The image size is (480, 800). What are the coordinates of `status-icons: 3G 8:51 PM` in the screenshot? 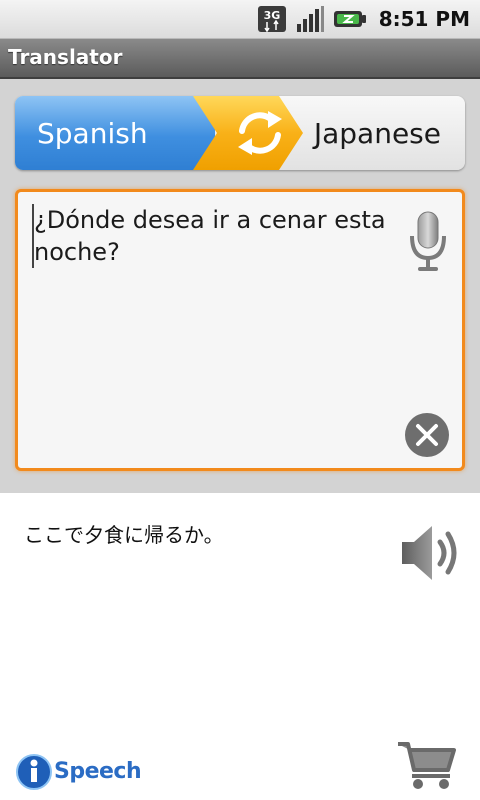 It's located at (363, 19).